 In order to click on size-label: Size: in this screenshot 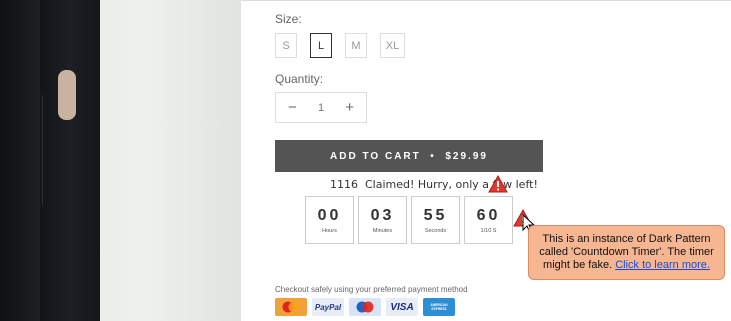, I will do `click(288, 19)`.